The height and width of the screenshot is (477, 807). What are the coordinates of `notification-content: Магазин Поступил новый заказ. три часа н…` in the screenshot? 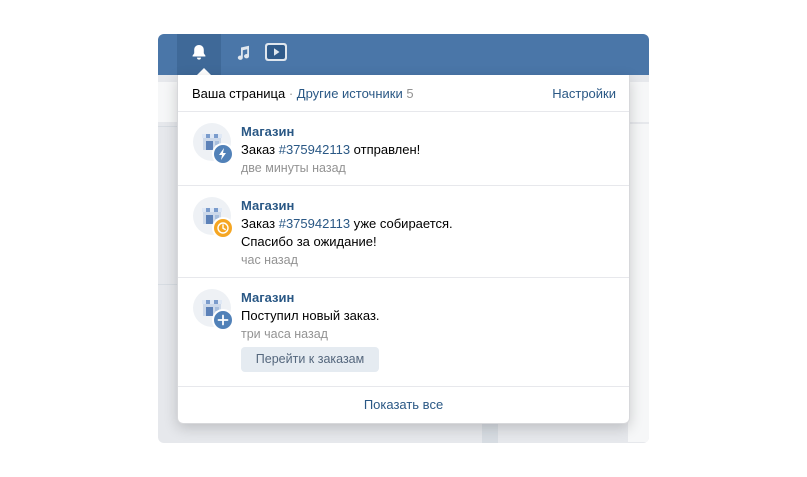 It's located at (310, 316).